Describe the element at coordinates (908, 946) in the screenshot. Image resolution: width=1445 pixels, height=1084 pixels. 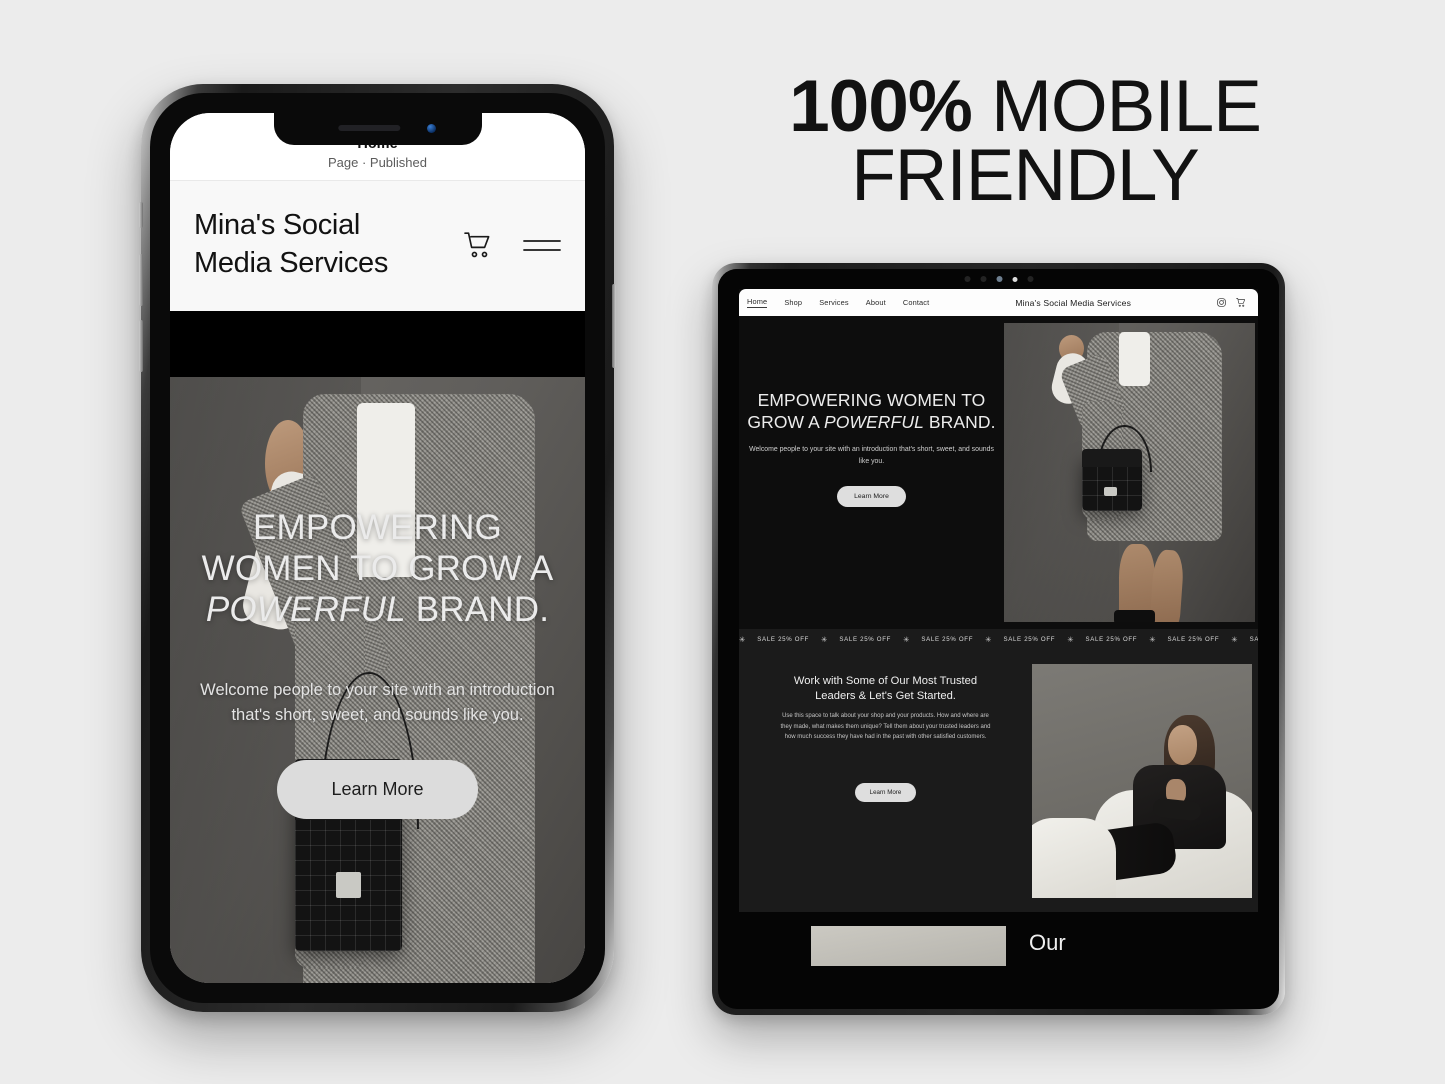
I see `tablet-section3-image-placeholder` at that location.